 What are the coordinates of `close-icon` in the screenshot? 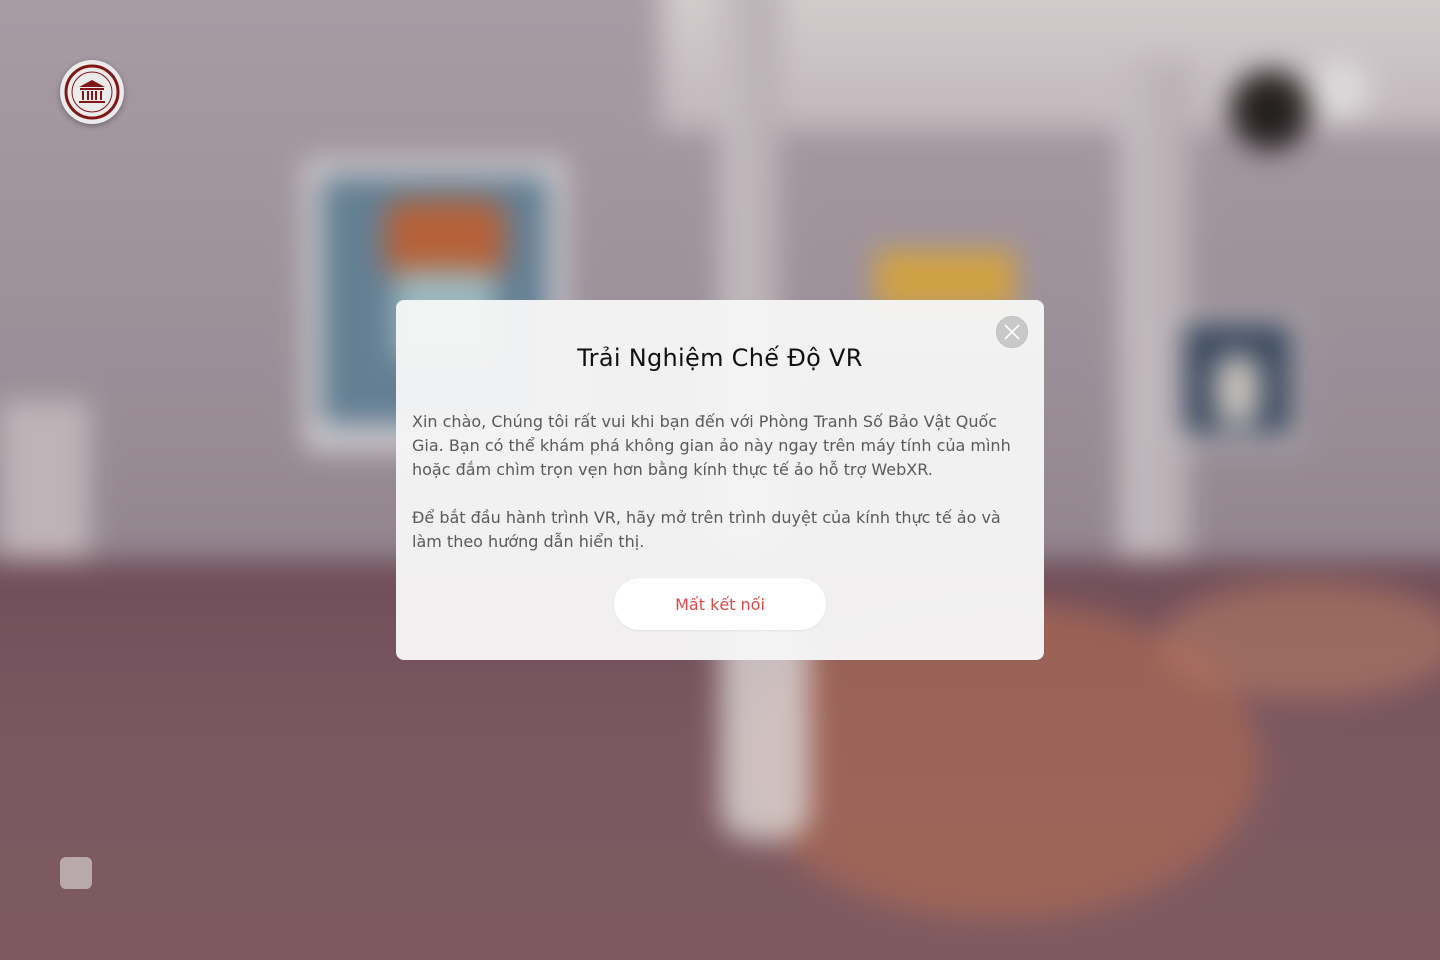 It's located at (1012, 332).